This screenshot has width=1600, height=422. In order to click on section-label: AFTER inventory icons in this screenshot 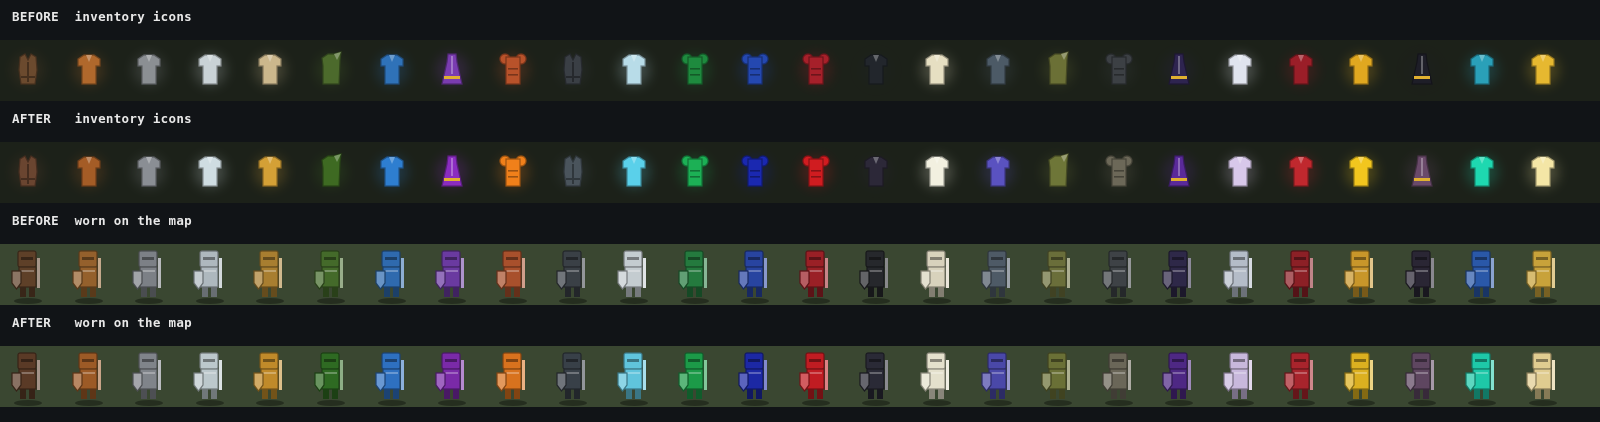, I will do `click(102, 118)`.